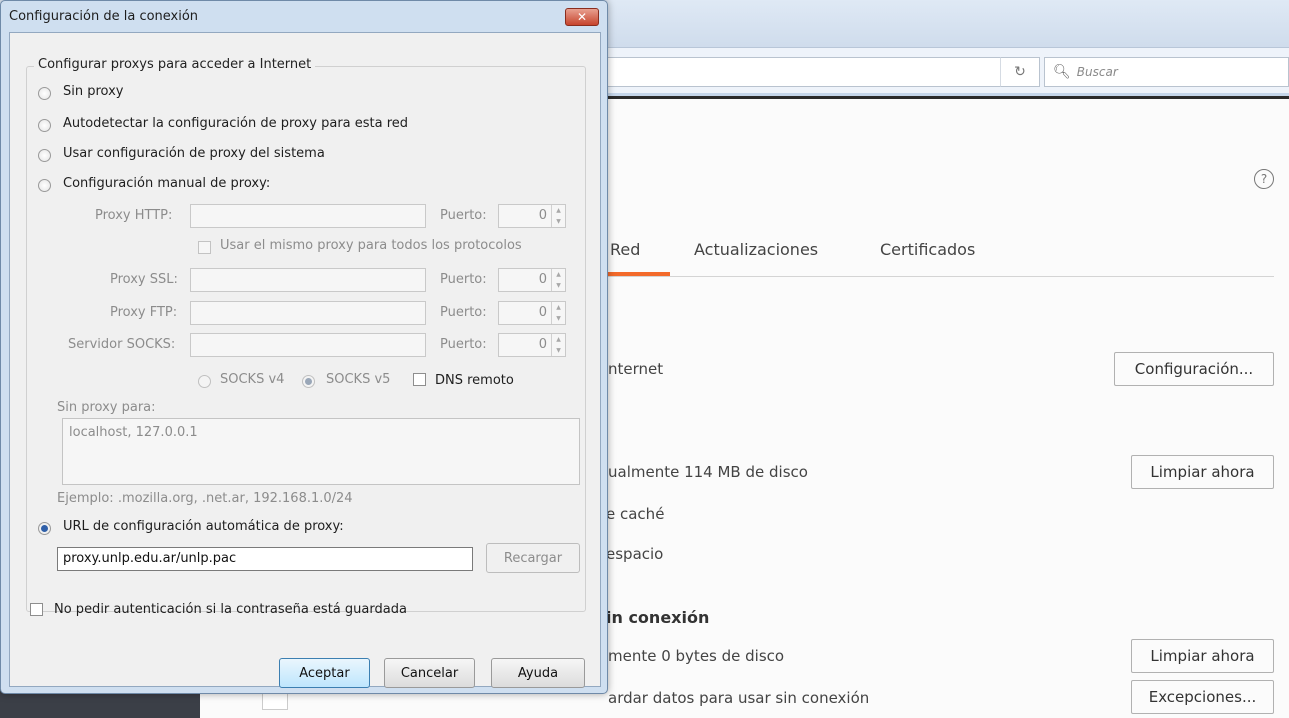  I want to click on socks-host-label: Servidor SOCKS:, so click(122, 344).